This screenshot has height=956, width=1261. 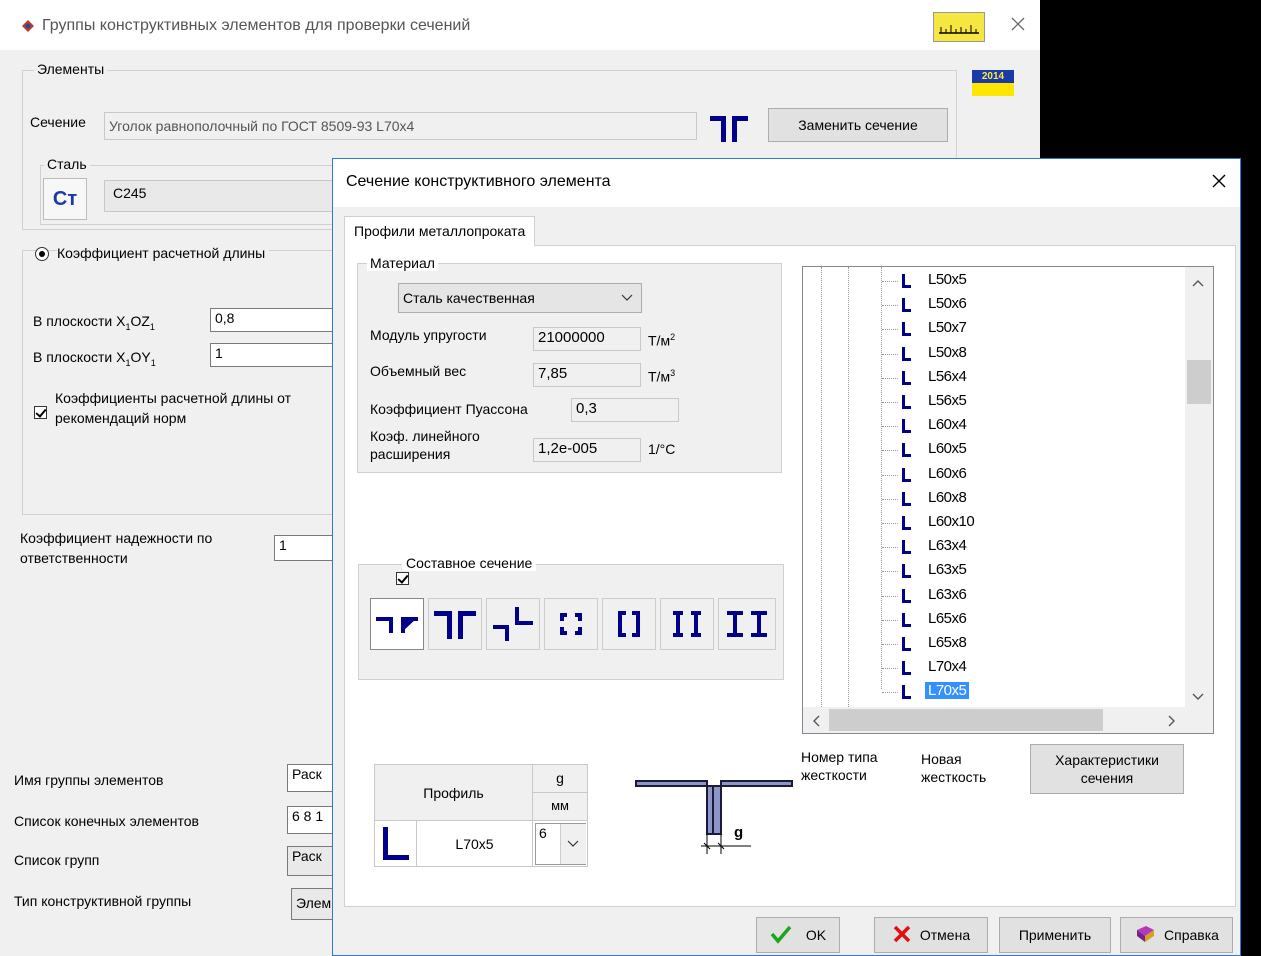 I want to click on g-header: g, so click(x=560, y=779).